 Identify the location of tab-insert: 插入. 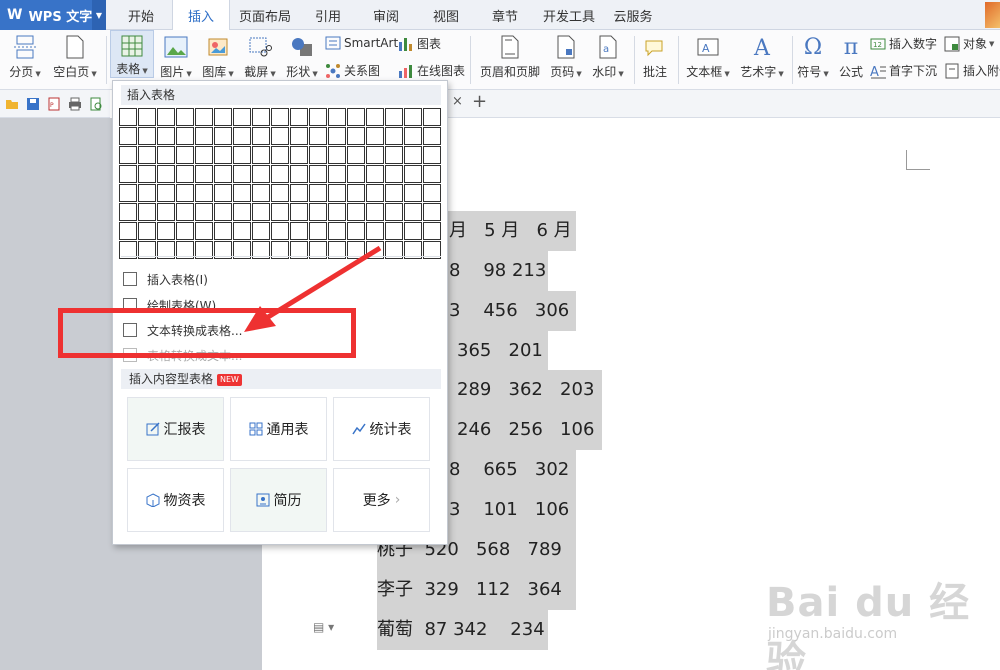
(201, 15).